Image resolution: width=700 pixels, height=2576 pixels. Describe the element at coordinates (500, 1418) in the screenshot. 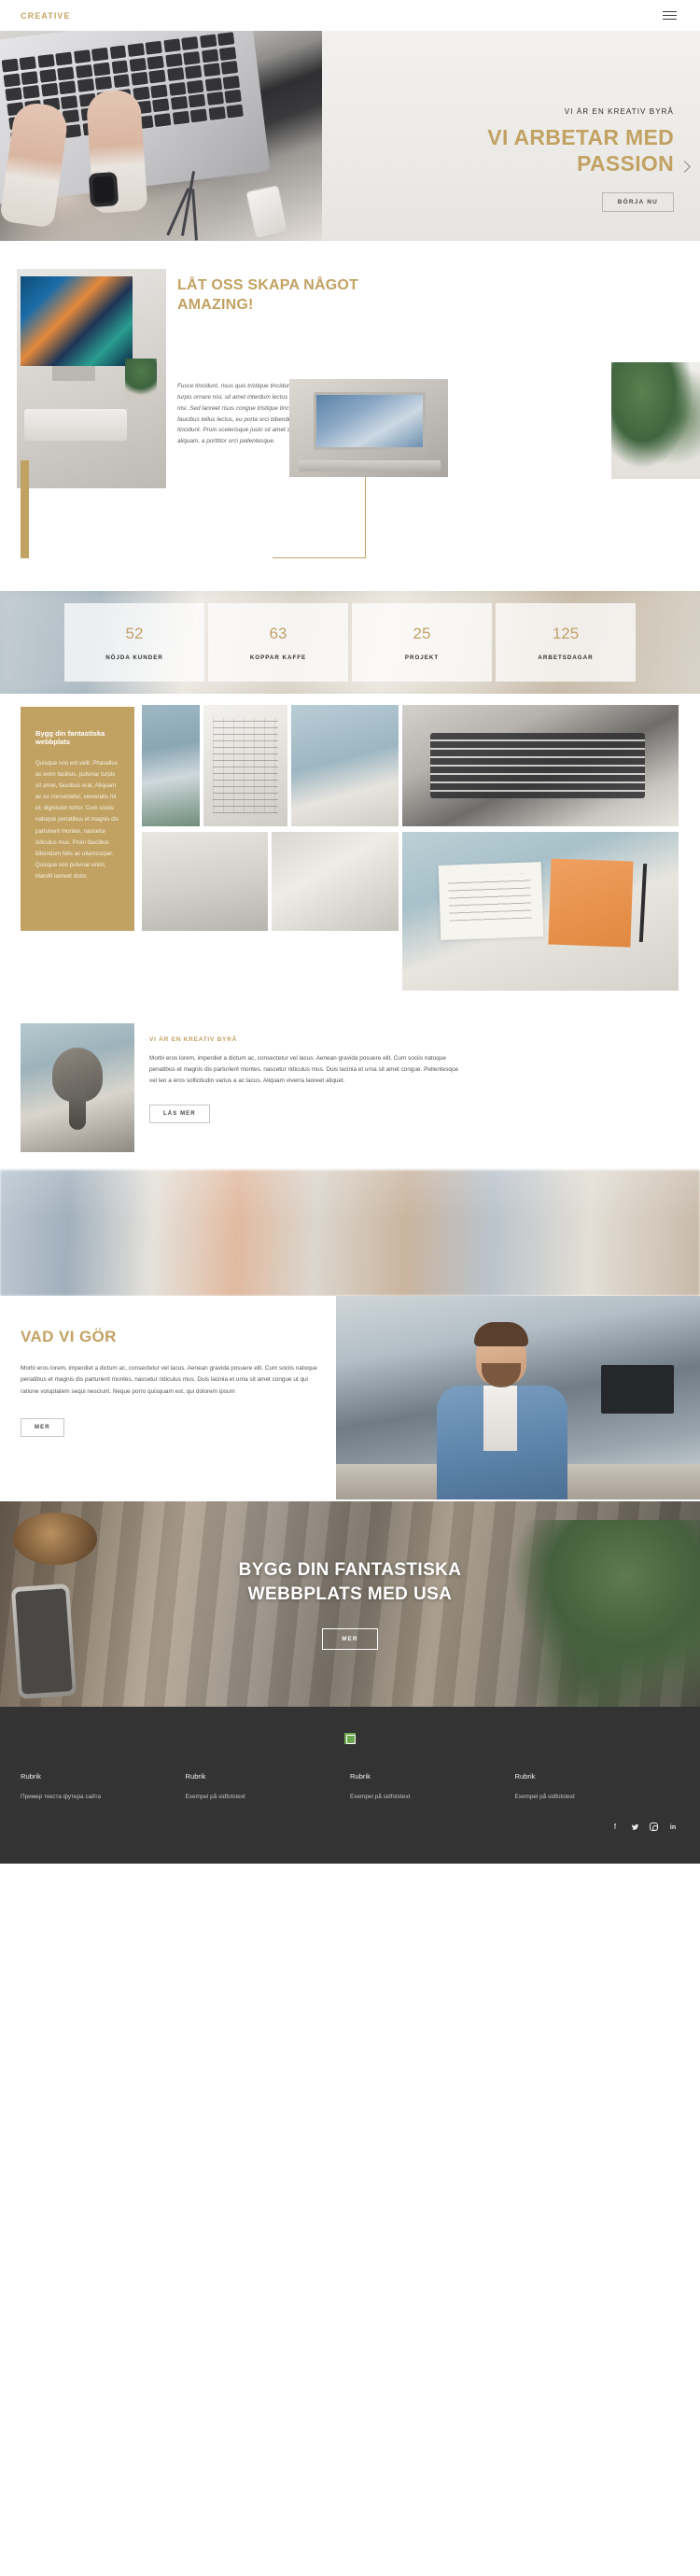

I see `person-shirt` at that location.